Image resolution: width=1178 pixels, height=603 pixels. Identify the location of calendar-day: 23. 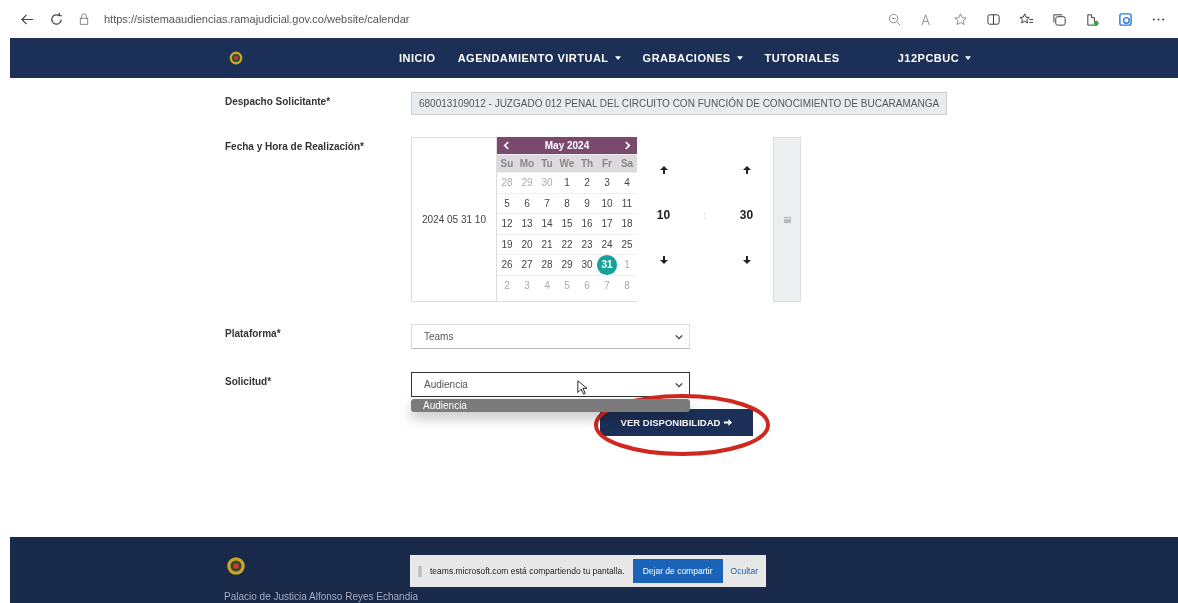
(587, 244).